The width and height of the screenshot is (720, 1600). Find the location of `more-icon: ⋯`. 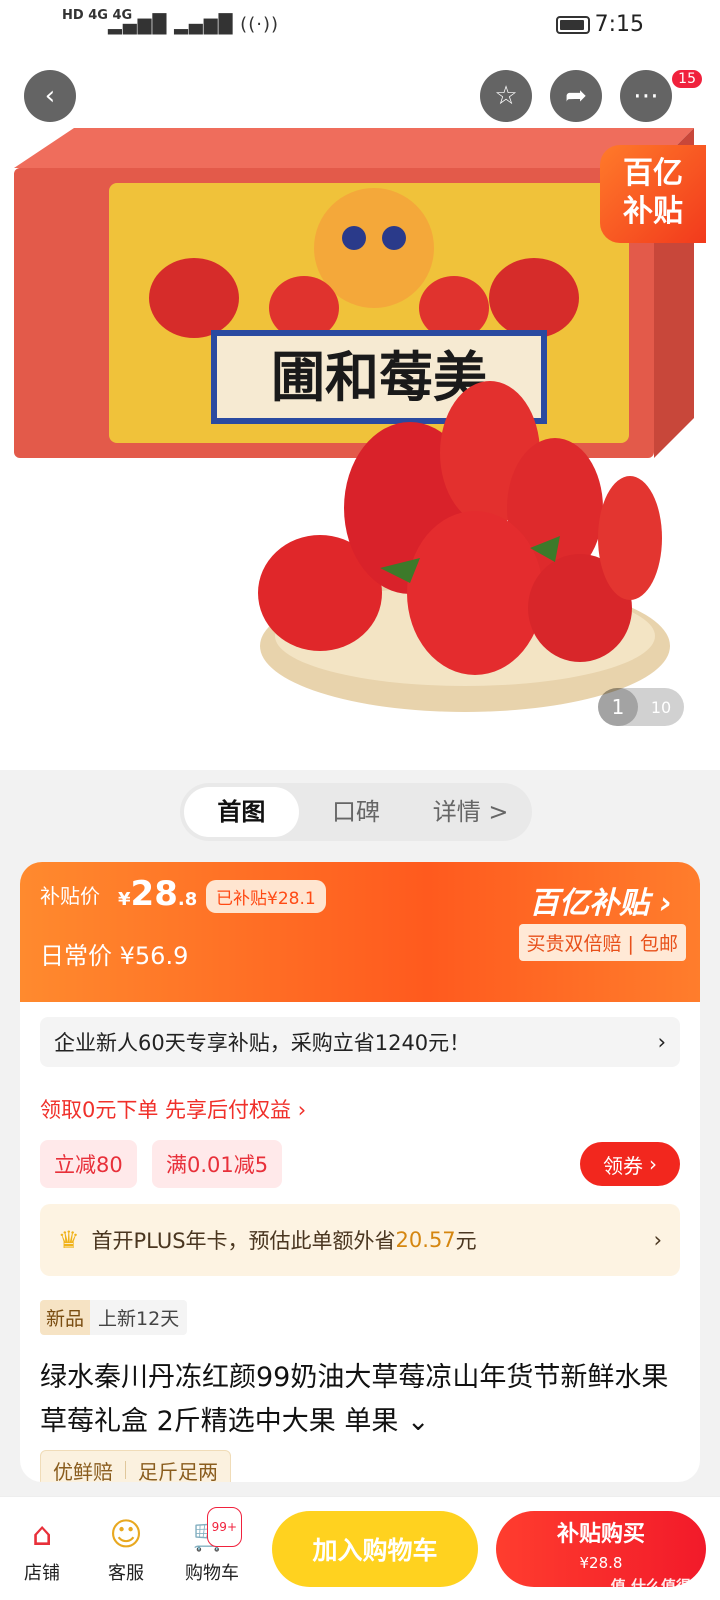

more-icon: ⋯ is located at coordinates (646, 96).